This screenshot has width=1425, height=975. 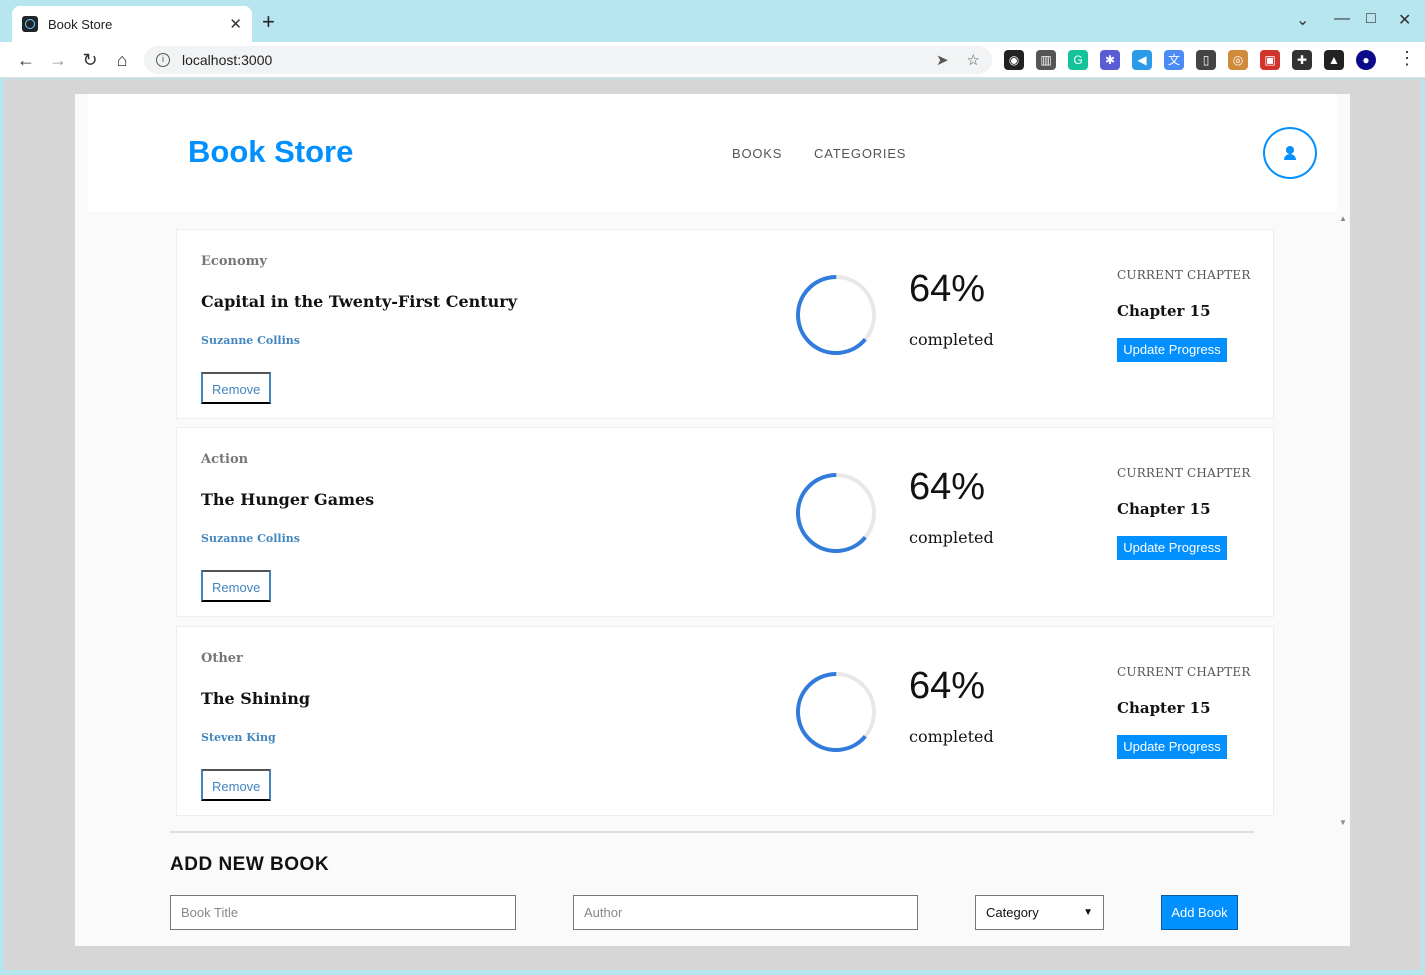 What do you see at coordinates (256, 698) in the screenshot?
I see `book-title: The Shining` at bounding box center [256, 698].